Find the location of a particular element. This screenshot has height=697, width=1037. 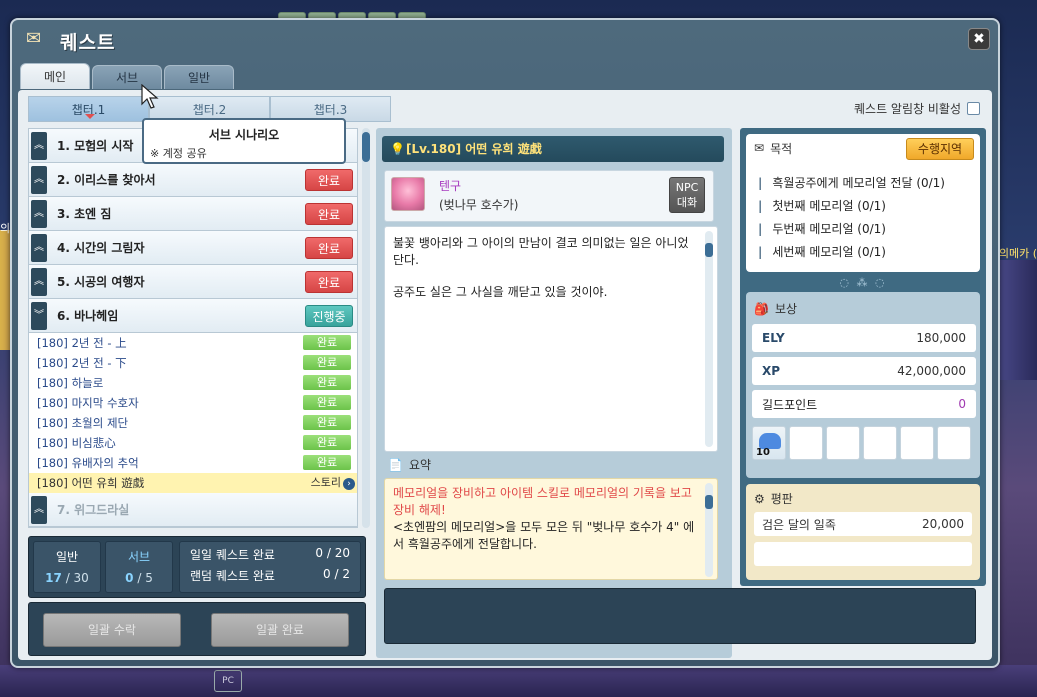

treasure-icon: 🎒 is located at coordinates (761, 308).